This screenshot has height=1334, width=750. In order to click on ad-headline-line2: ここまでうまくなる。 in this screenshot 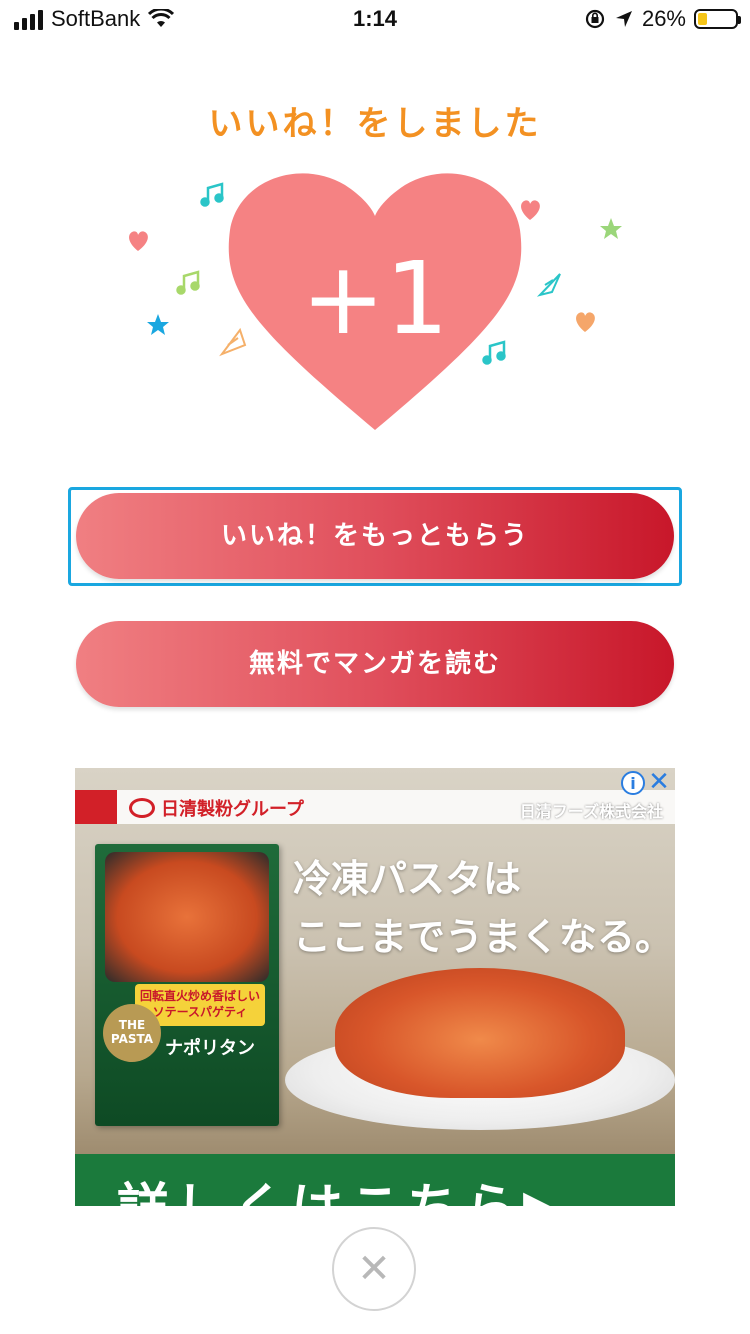, I will do `click(483, 937)`.